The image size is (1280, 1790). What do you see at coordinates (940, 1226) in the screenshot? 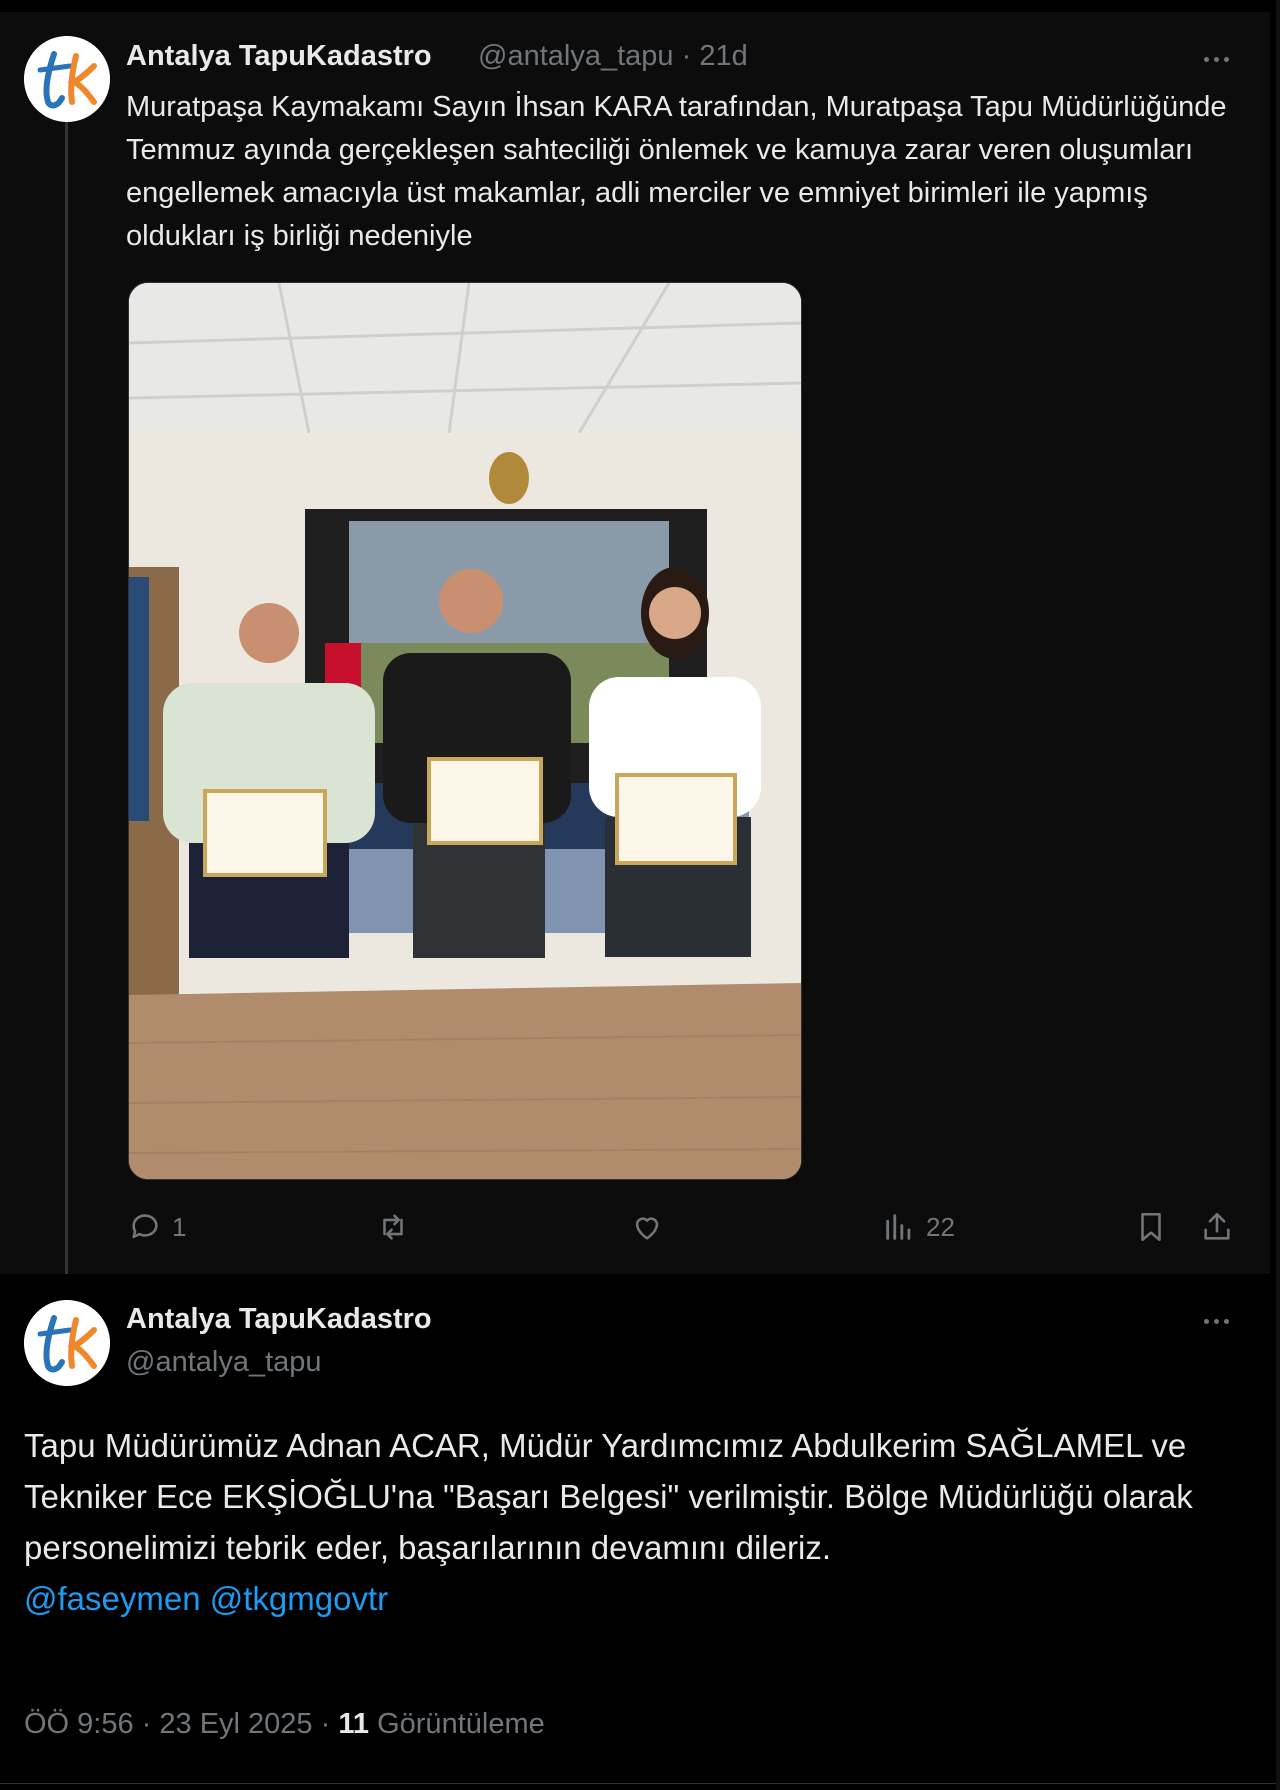
I see `views-count: 22` at bounding box center [940, 1226].